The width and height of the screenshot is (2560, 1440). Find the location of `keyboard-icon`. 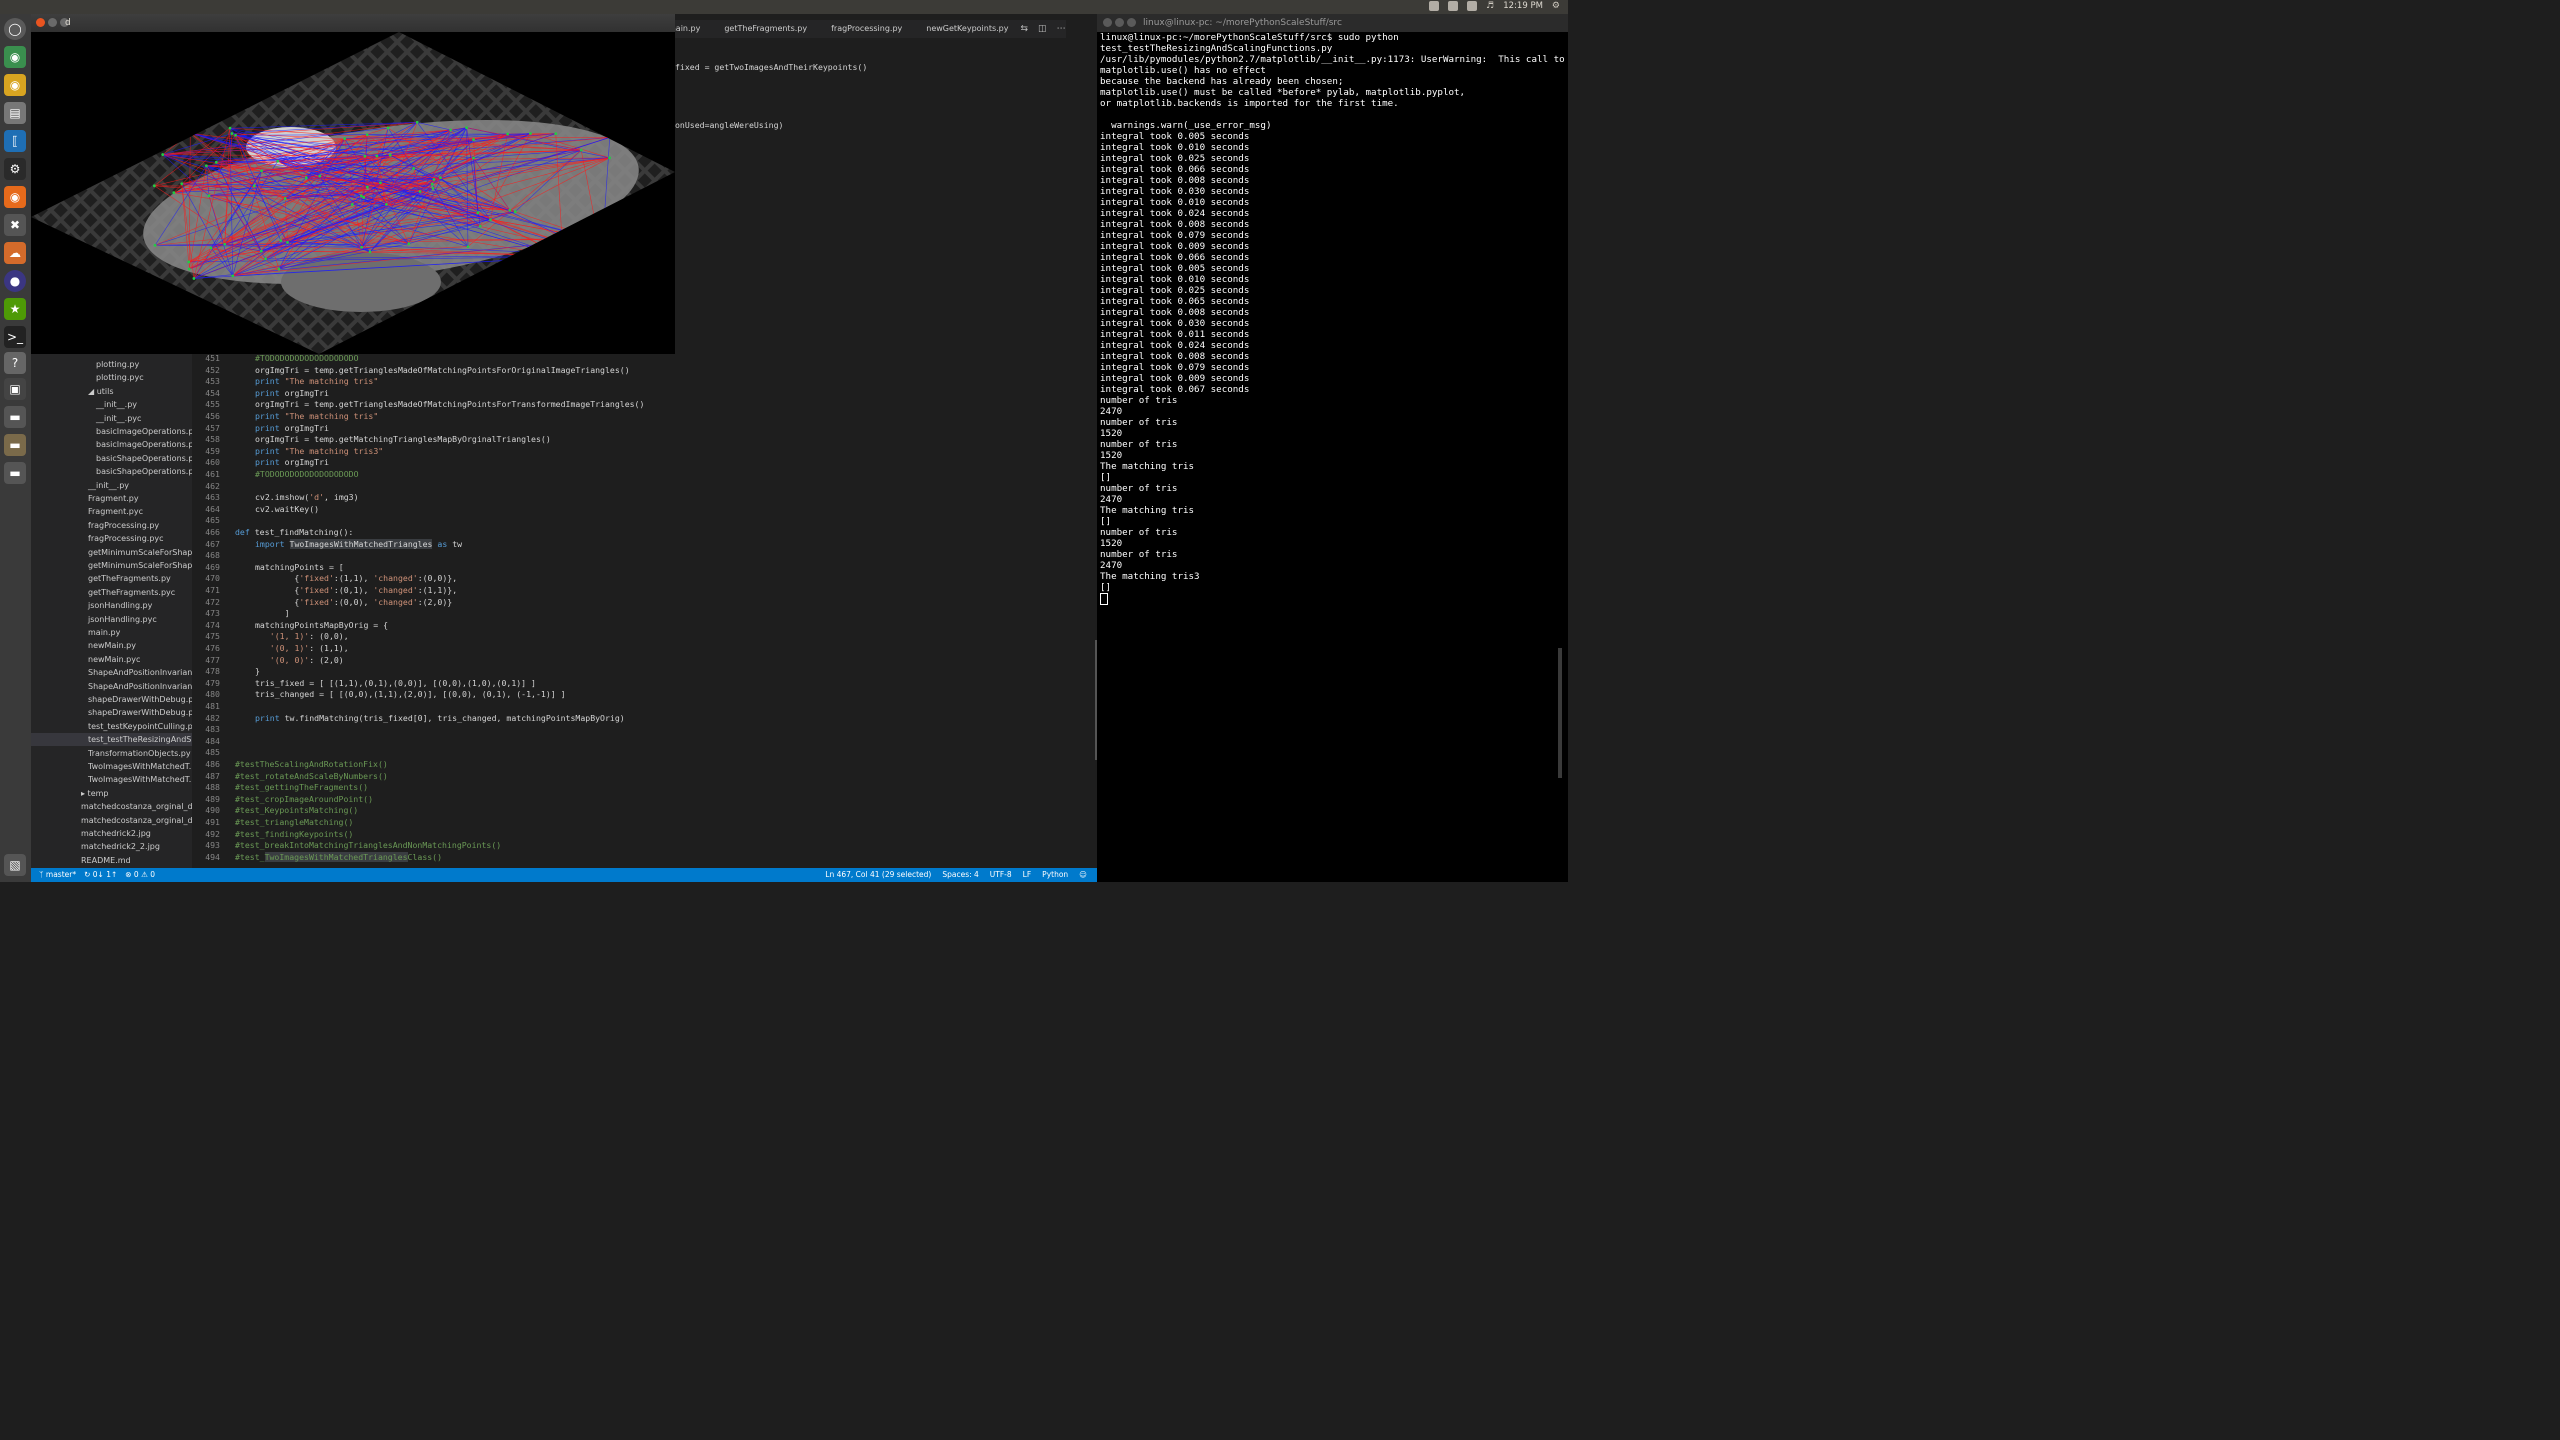

keyboard-icon is located at coordinates (1472, 6).